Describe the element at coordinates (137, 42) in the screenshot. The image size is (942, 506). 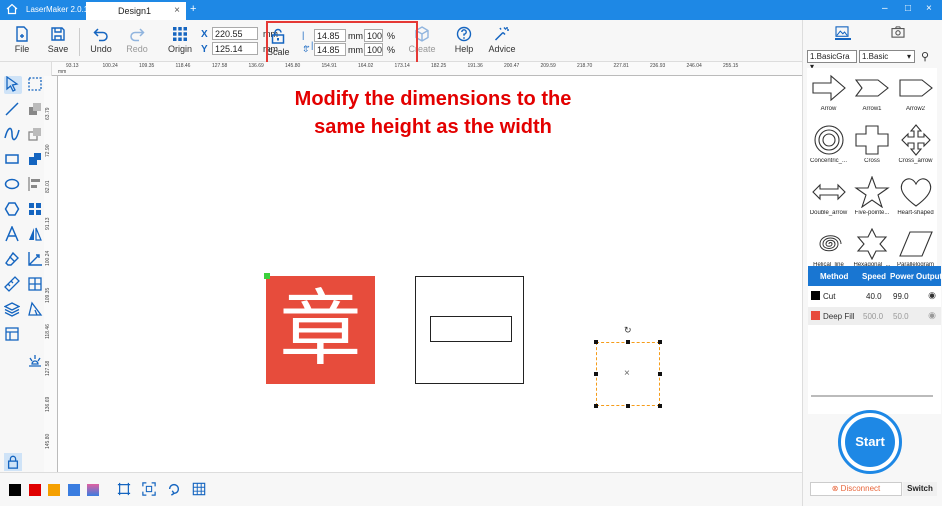
I see `redo-button: Redo` at that location.